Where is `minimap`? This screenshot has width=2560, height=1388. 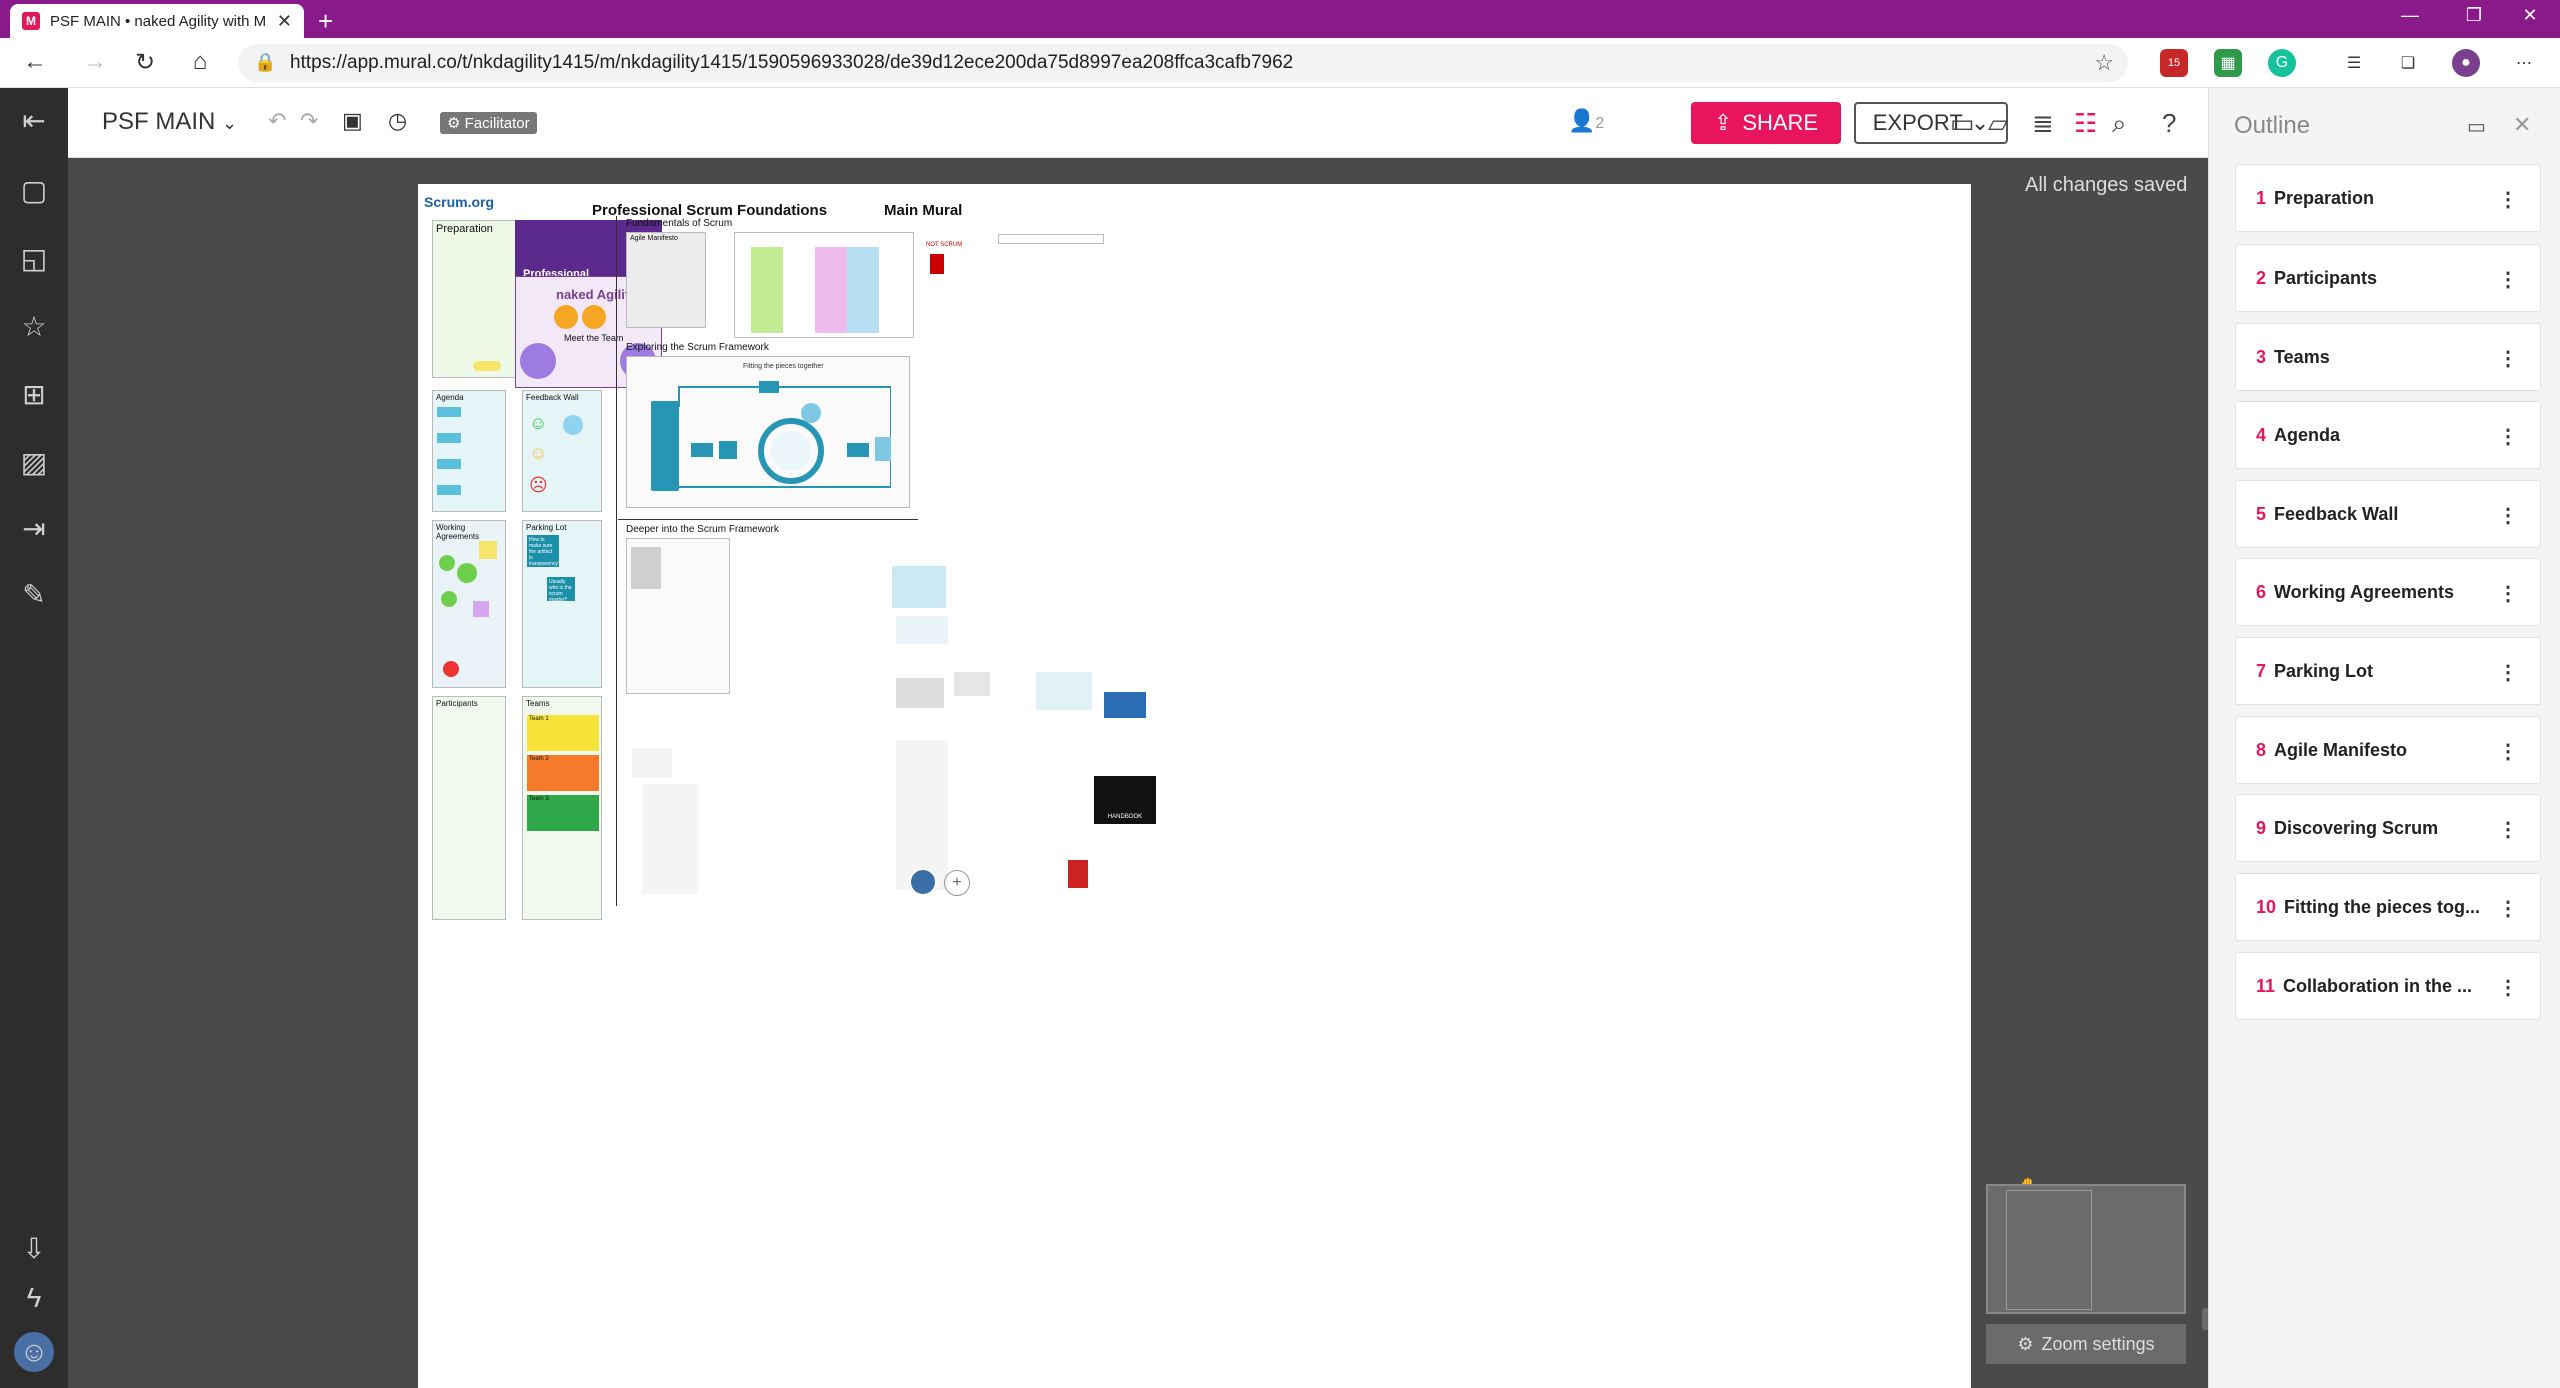
minimap is located at coordinates (2086, 1249).